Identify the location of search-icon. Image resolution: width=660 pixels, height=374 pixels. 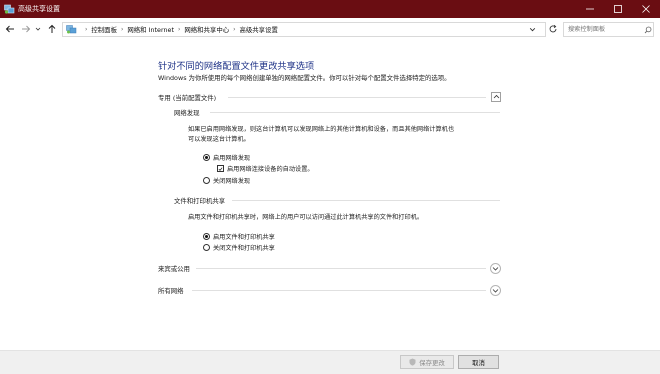
(648, 31).